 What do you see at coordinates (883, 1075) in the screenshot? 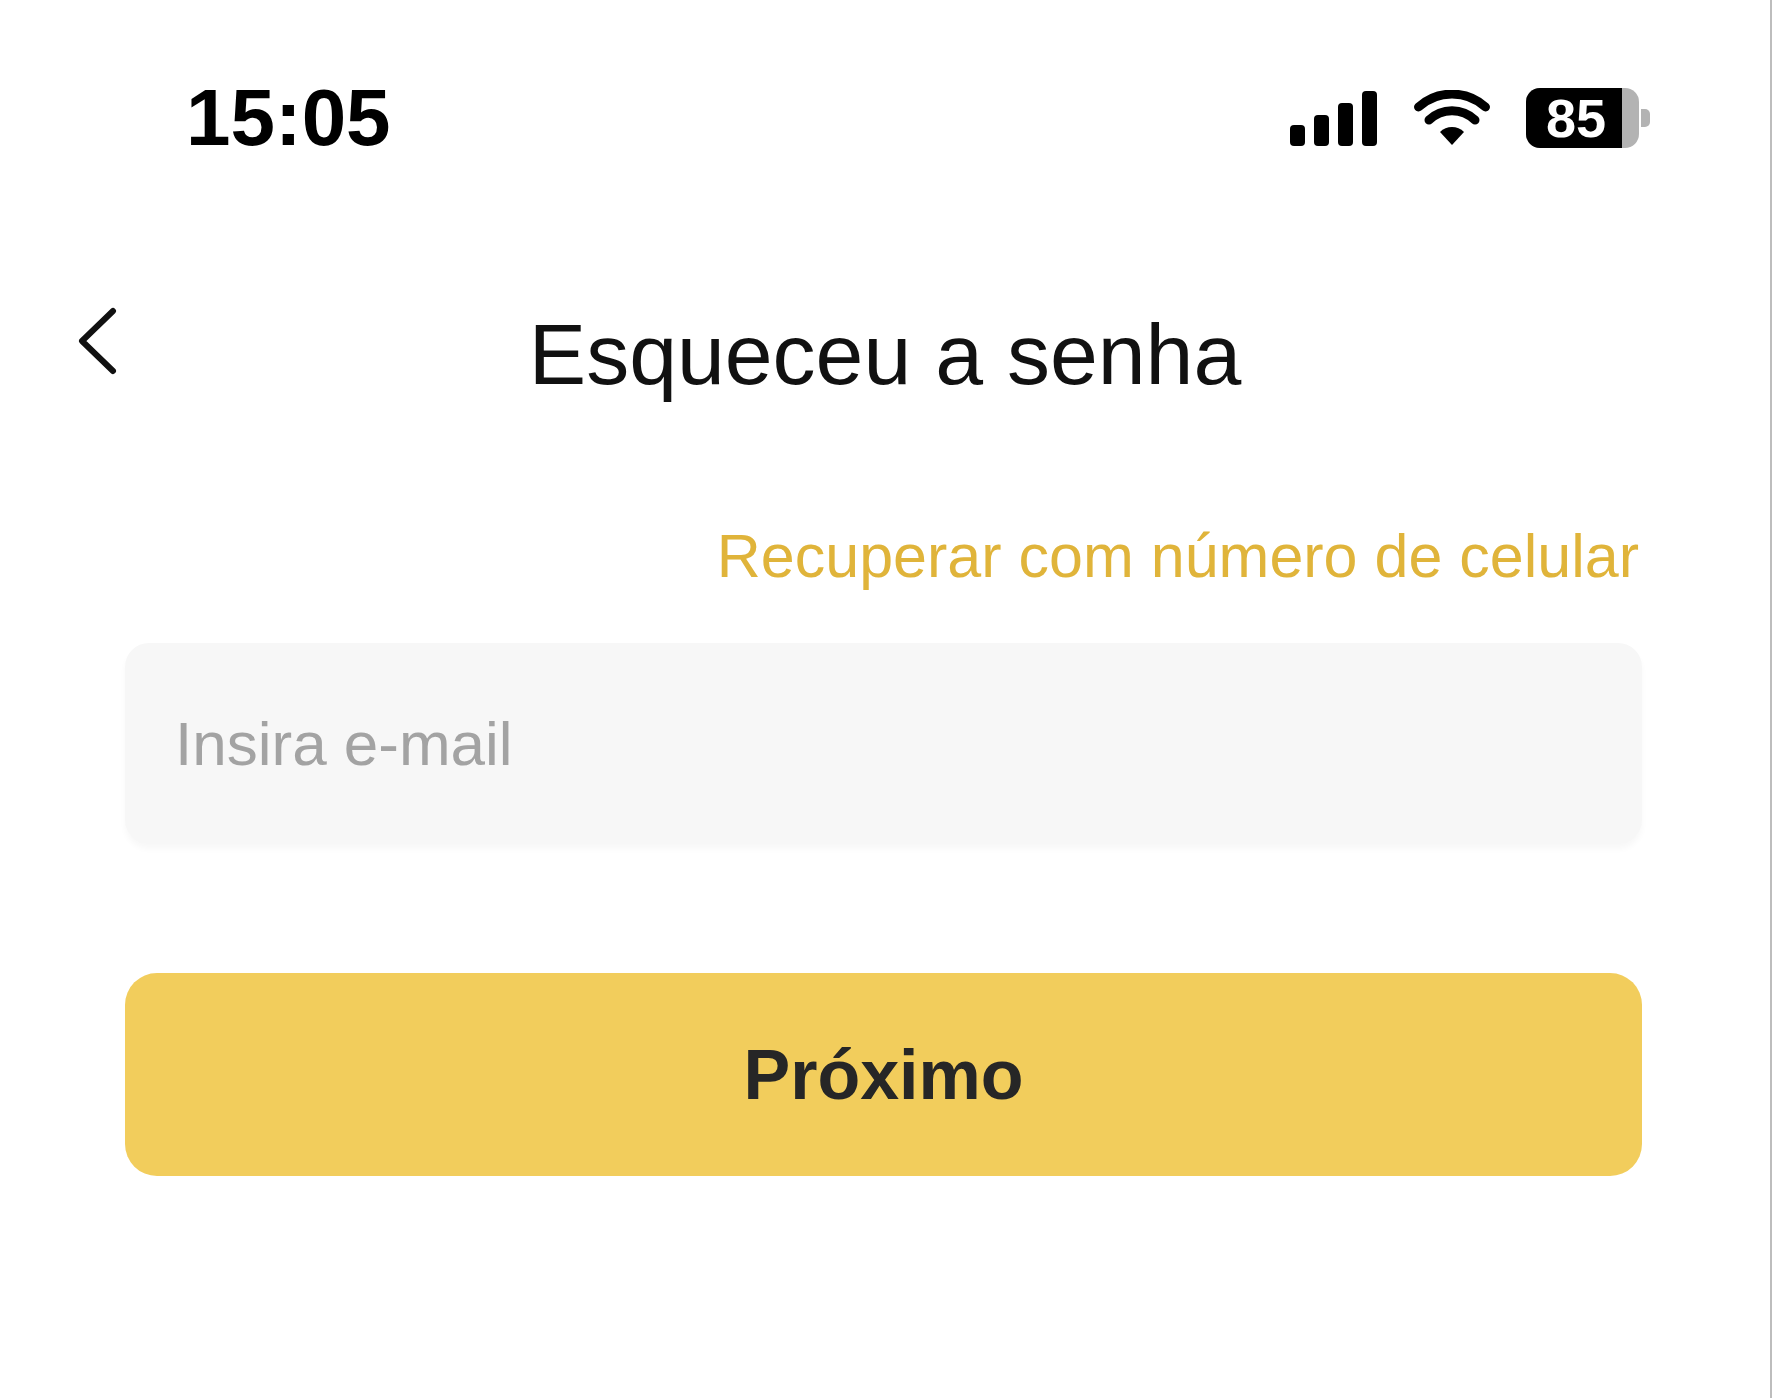
I see `next-button: Próximo` at bounding box center [883, 1075].